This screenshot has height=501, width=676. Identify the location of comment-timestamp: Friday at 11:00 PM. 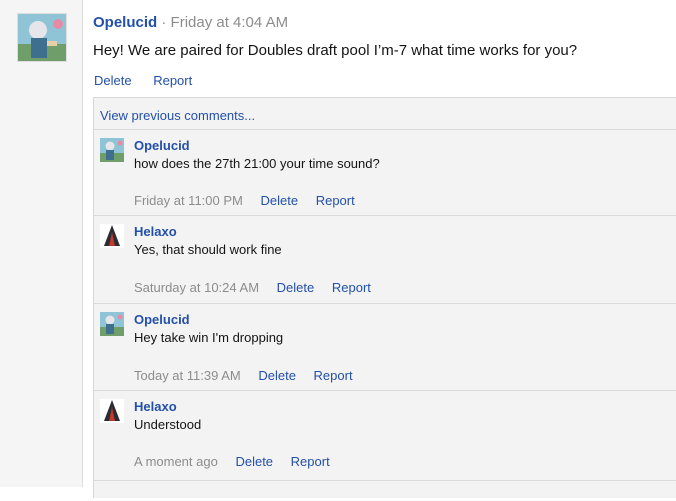
(188, 200).